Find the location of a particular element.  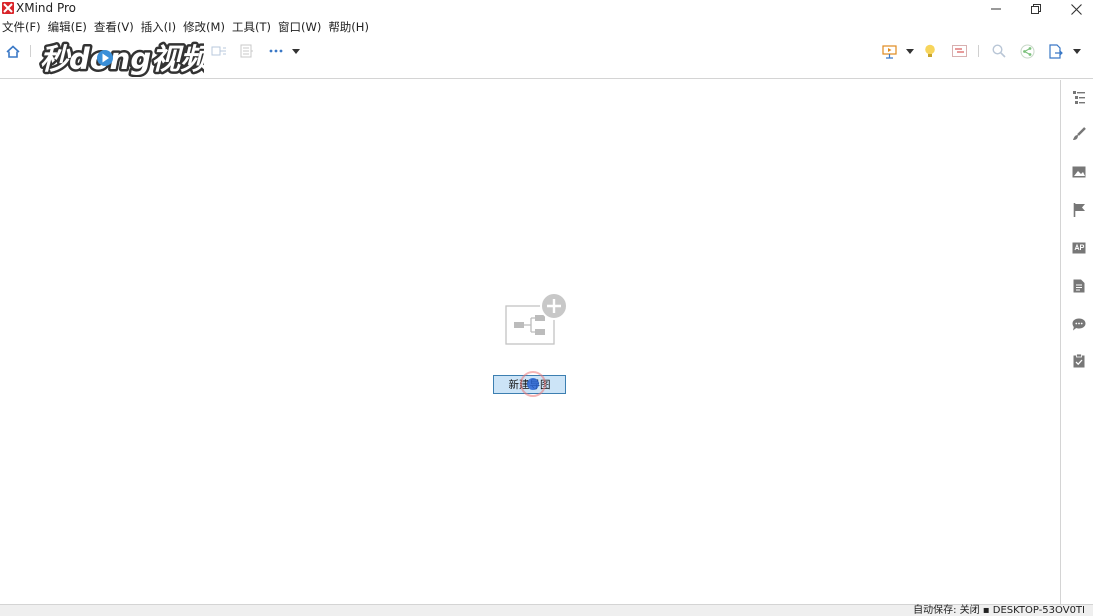

menu-view: 查看(V) is located at coordinates (114, 27).